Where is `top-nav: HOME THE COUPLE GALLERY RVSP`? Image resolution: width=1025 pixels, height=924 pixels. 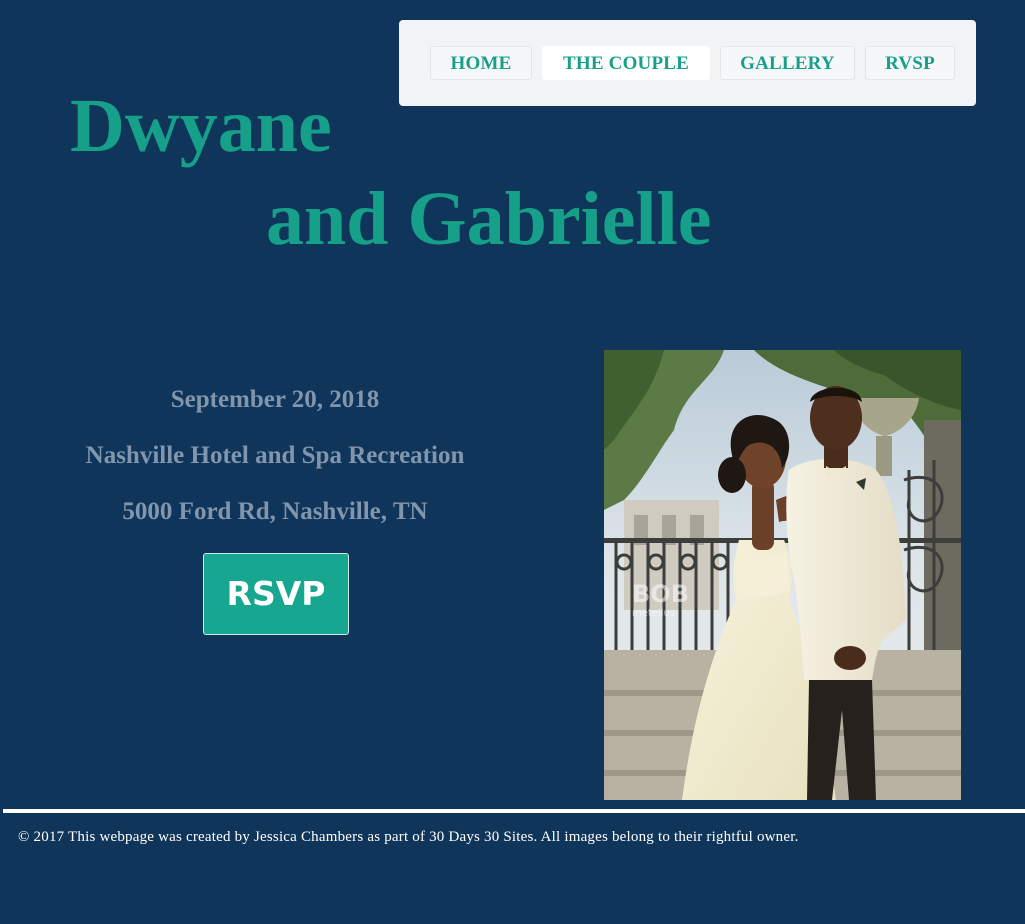
top-nav: HOME THE COUPLE GALLERY RVSP is located at coordinates (687, 63).